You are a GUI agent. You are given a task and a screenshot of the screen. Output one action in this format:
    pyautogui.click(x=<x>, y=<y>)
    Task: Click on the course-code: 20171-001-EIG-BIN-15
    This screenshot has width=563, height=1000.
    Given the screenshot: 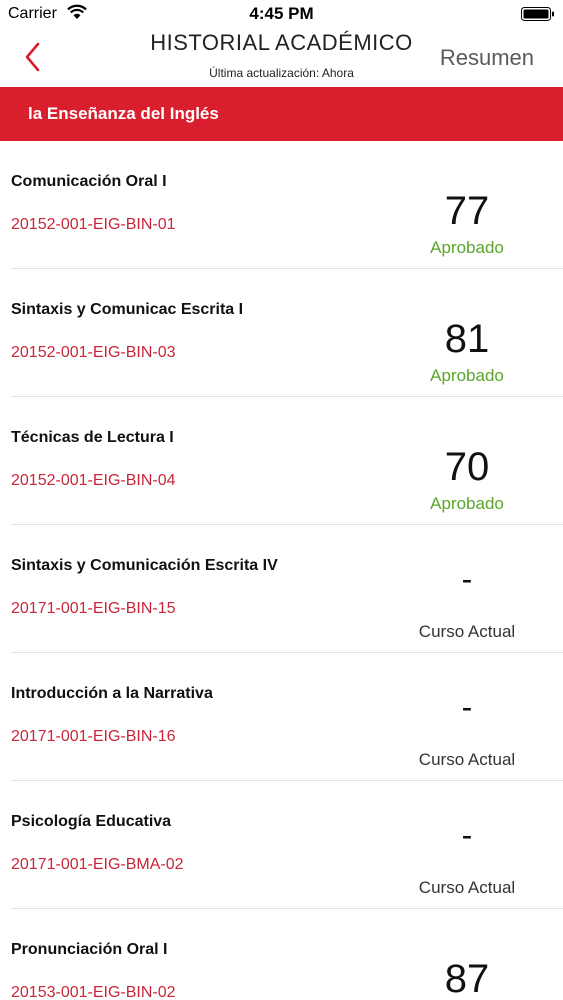 What is the action you would take?
    pyautogui.click(x=93, y=608)
    